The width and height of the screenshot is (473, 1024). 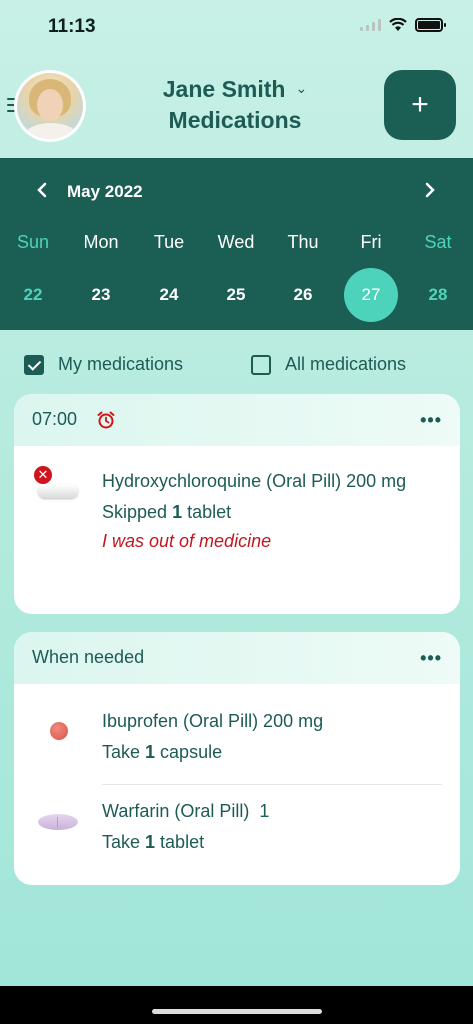 What do you see at coordinates (88, 657) in the screenshot?
I see `card-title: When needed` at bounding box center [88, 657].